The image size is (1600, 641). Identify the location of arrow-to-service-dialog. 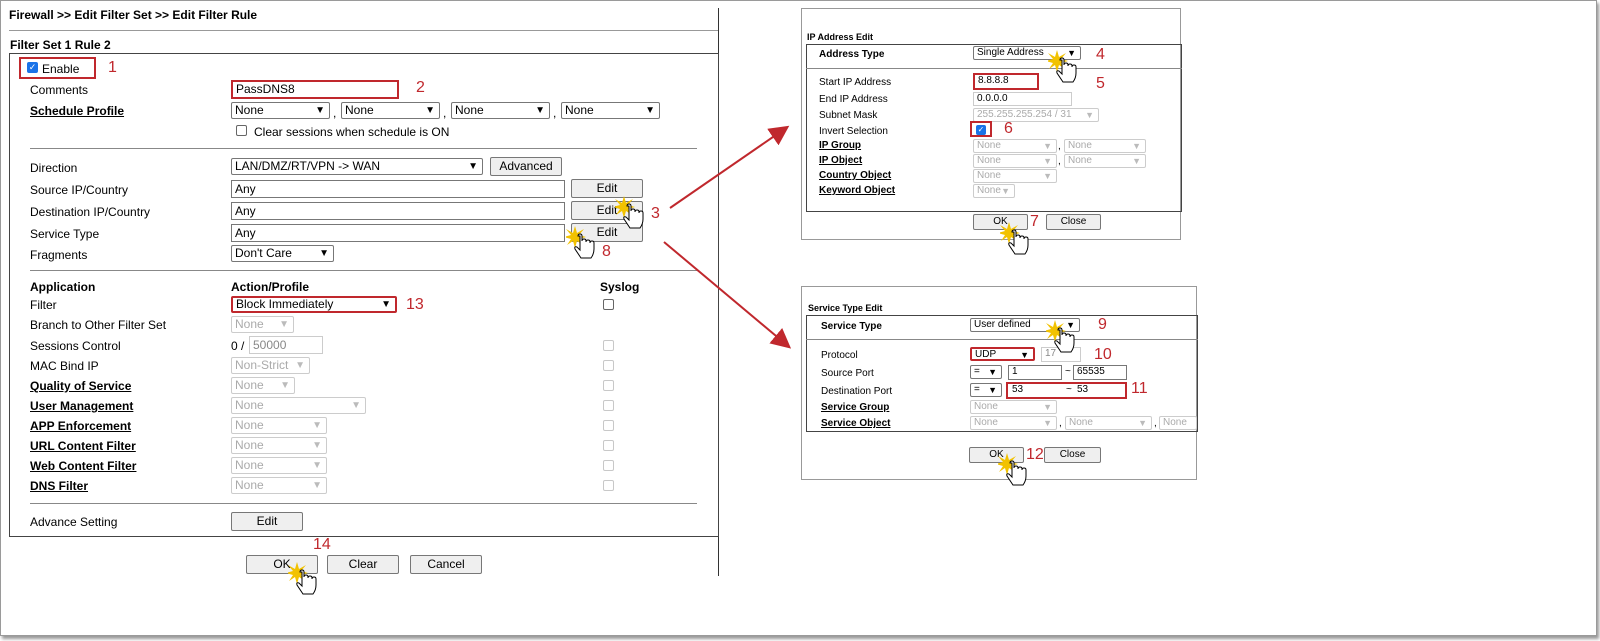
(727, 295).